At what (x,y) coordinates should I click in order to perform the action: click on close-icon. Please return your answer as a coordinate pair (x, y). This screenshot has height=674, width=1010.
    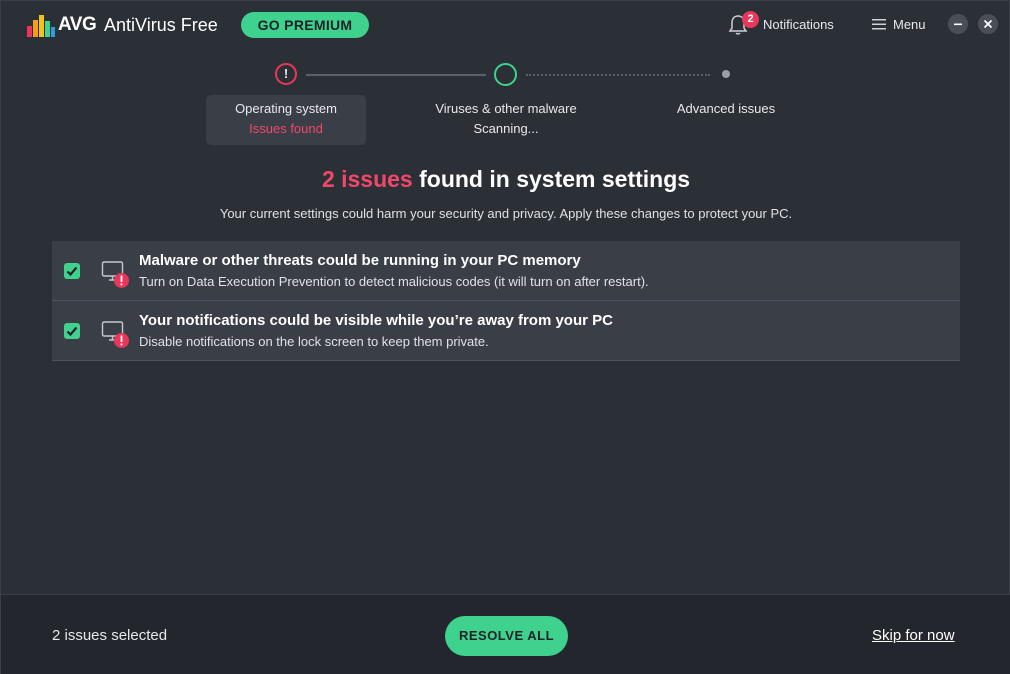
    Looking at the image, I should click on (988, 24).